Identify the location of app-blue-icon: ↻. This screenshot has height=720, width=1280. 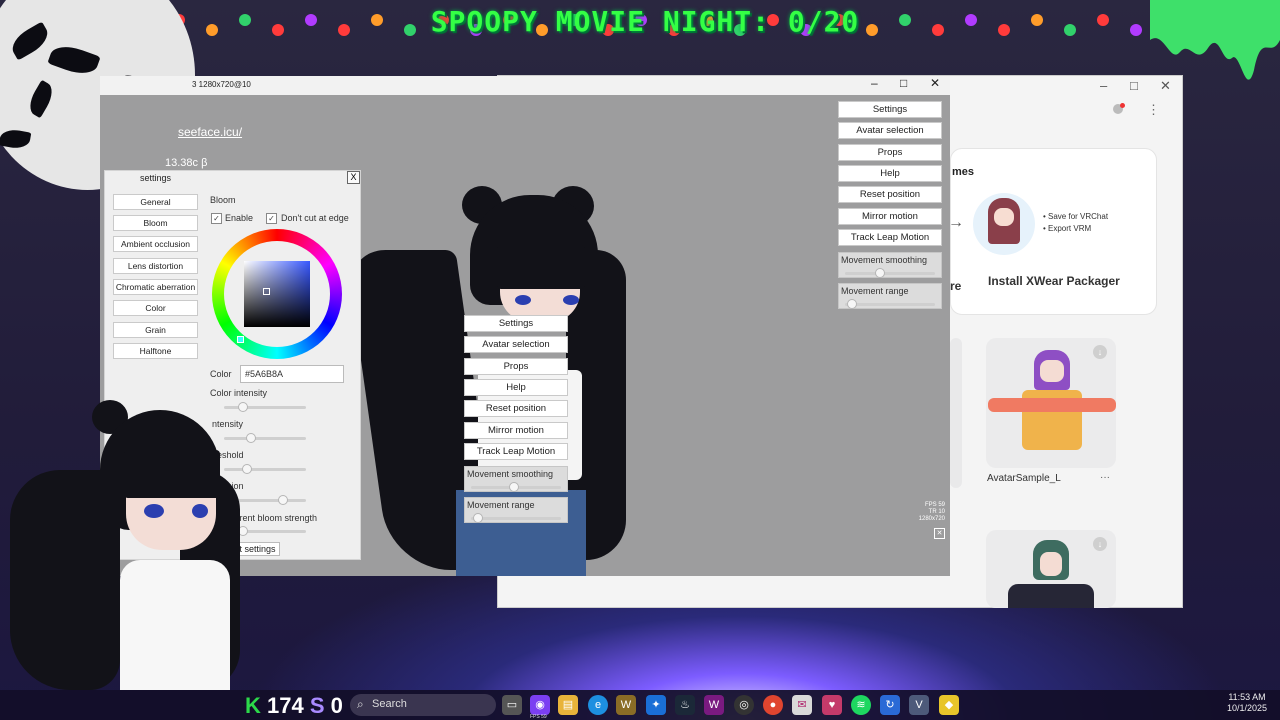
(890, 705).